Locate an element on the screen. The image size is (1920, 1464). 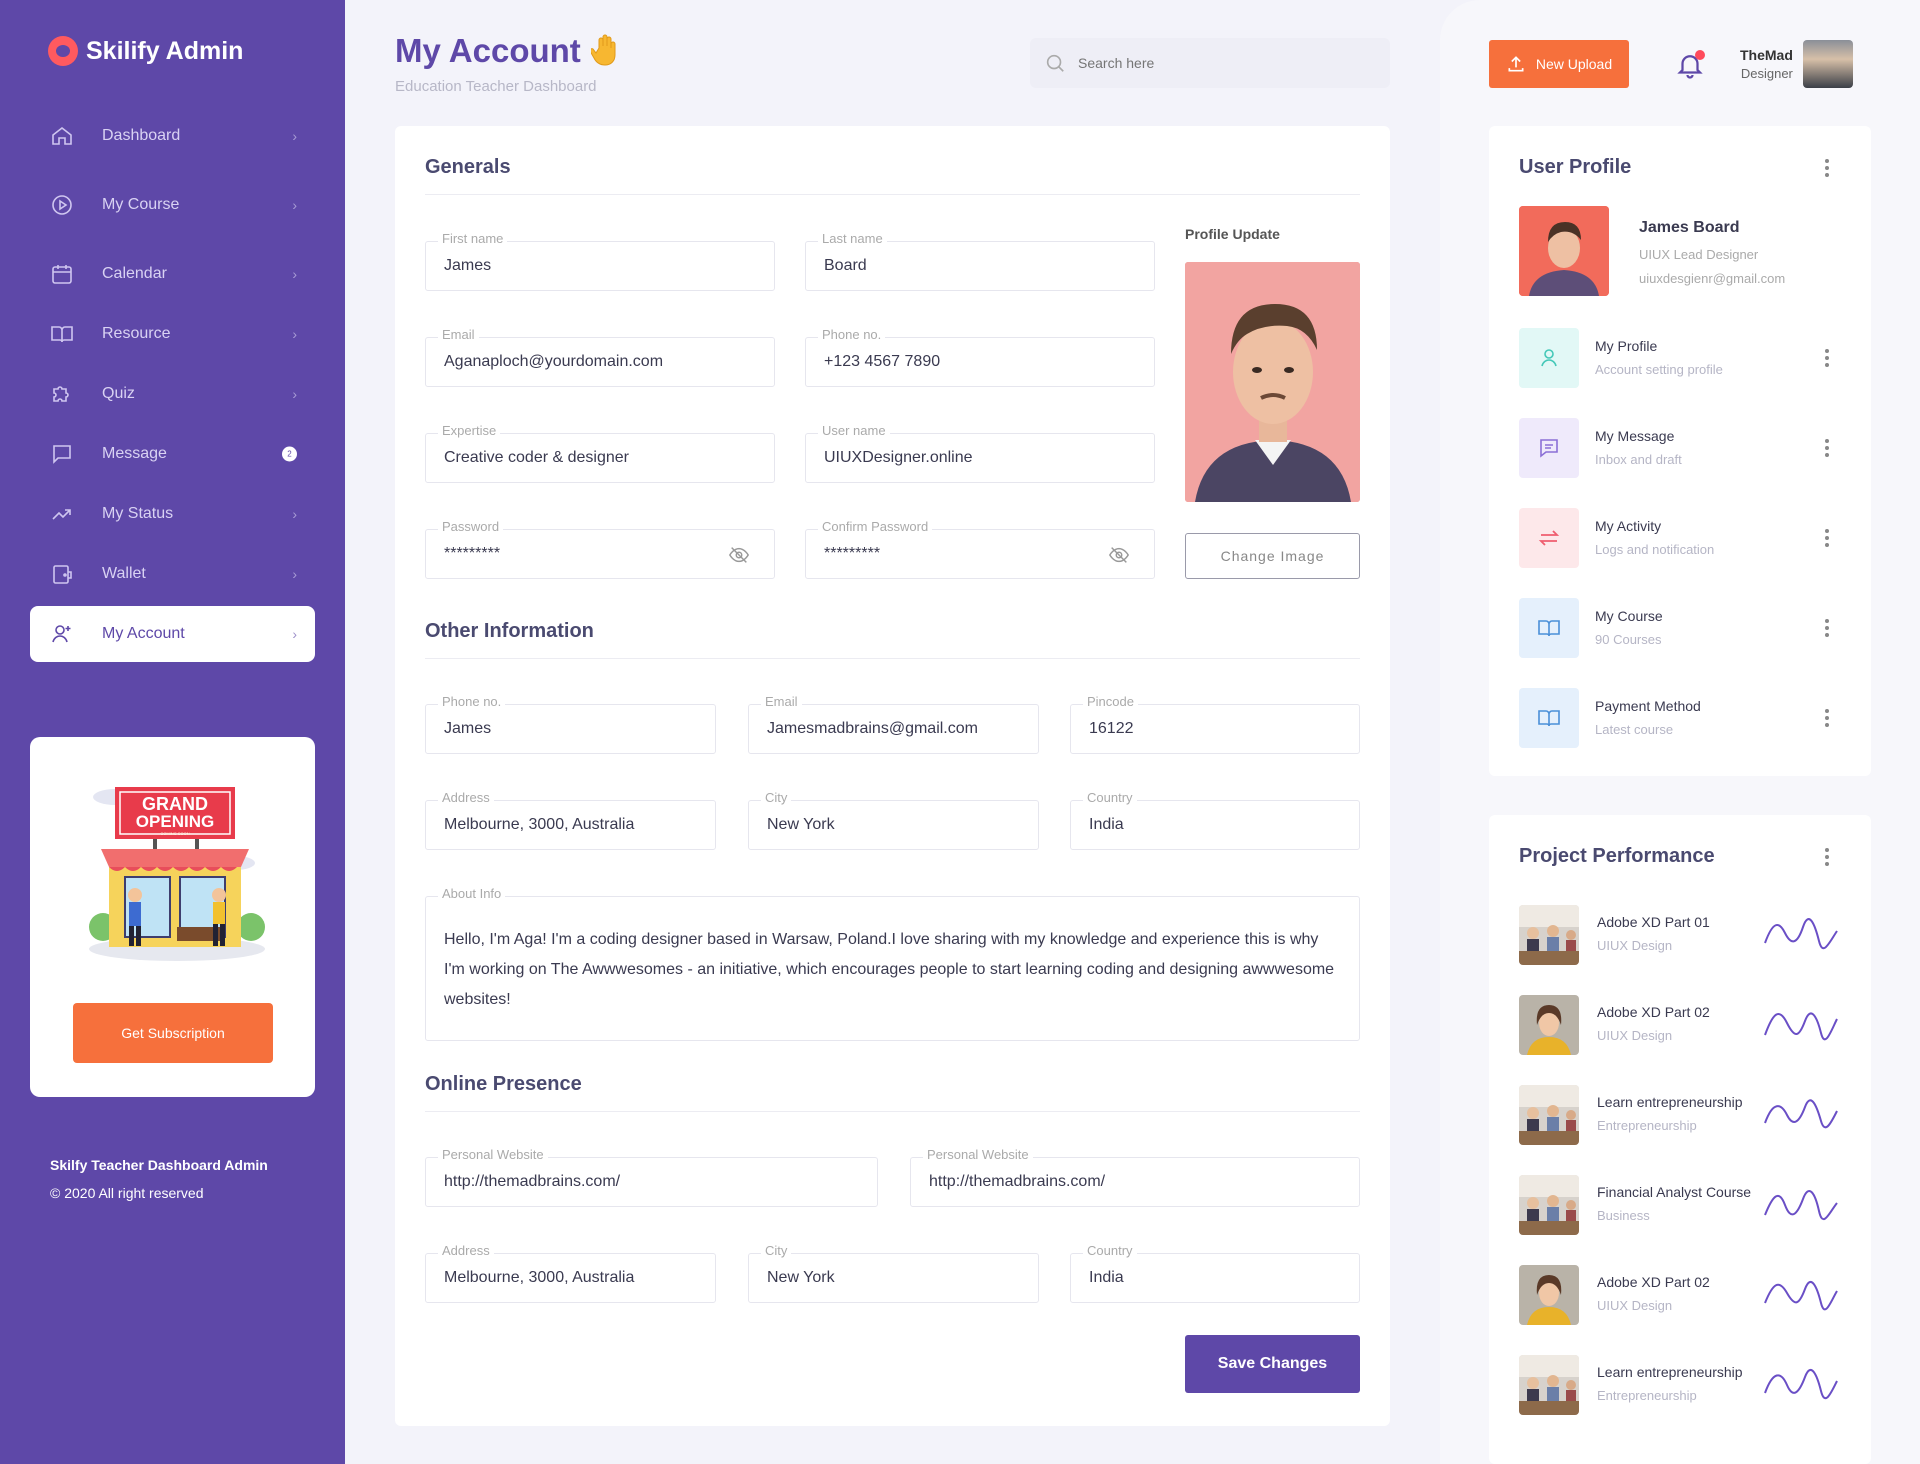
course-category: Business is located at coordinates (1623, 1215).